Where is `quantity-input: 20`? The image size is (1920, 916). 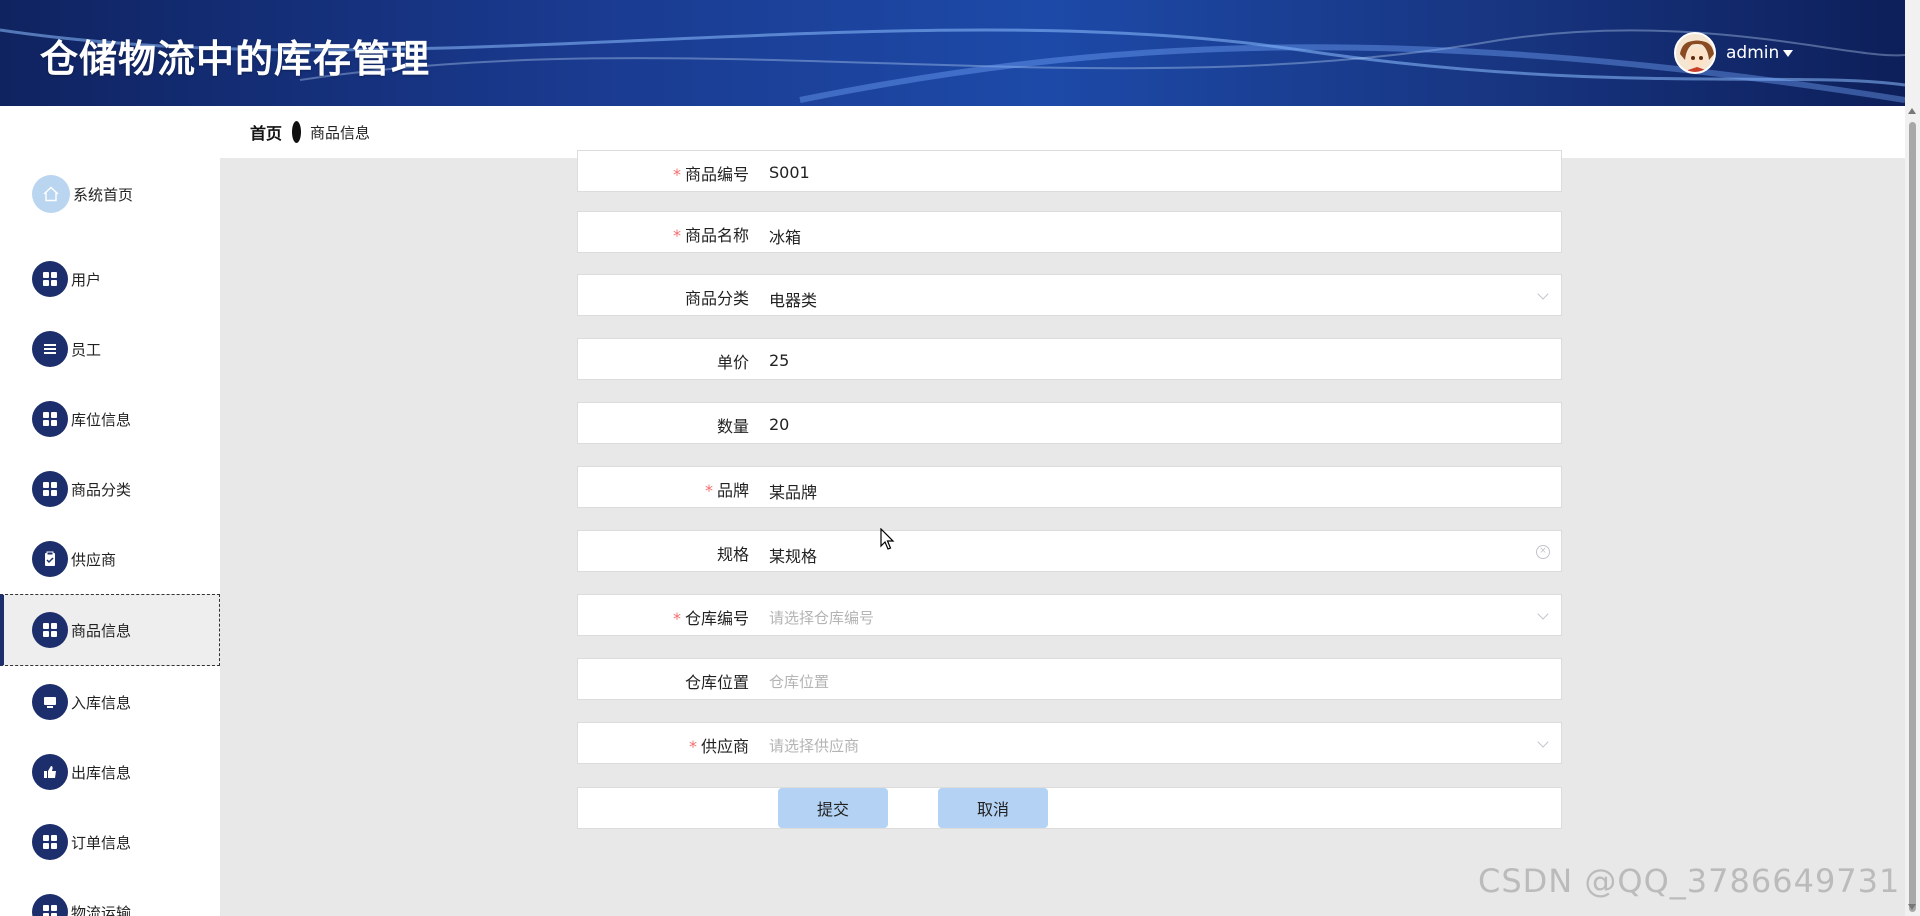 quantity-input: 20 is located at coordinates (779, 424).